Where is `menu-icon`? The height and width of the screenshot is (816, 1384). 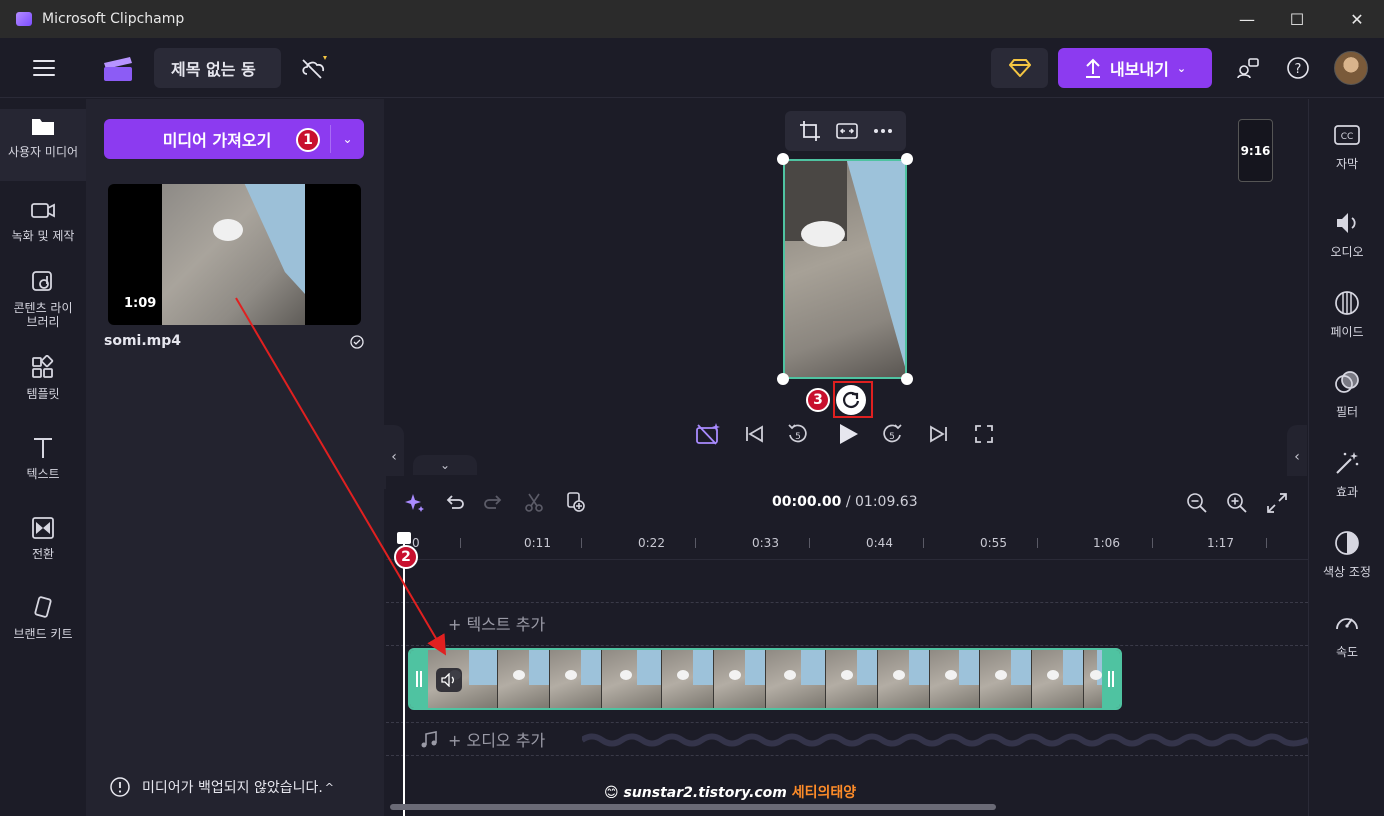 menu-icon is located at coordinates (44, 68).